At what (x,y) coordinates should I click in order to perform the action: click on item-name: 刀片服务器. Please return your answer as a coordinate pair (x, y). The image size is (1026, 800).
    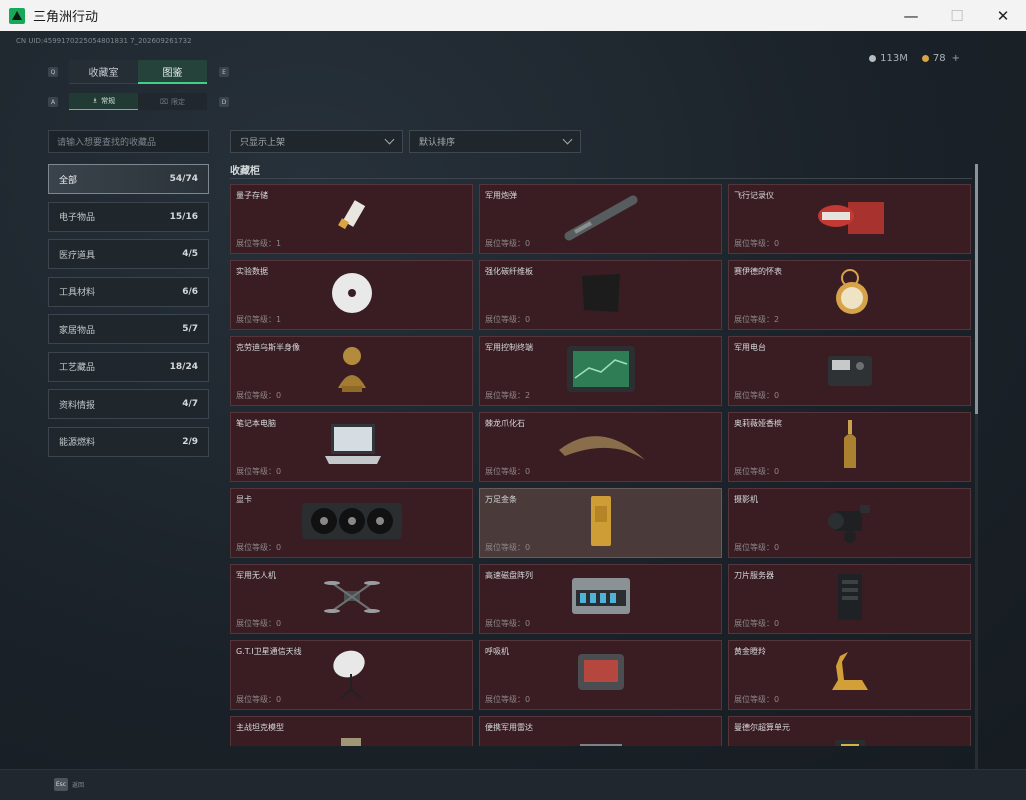
    Looking at the image, I should click on (754, 575).